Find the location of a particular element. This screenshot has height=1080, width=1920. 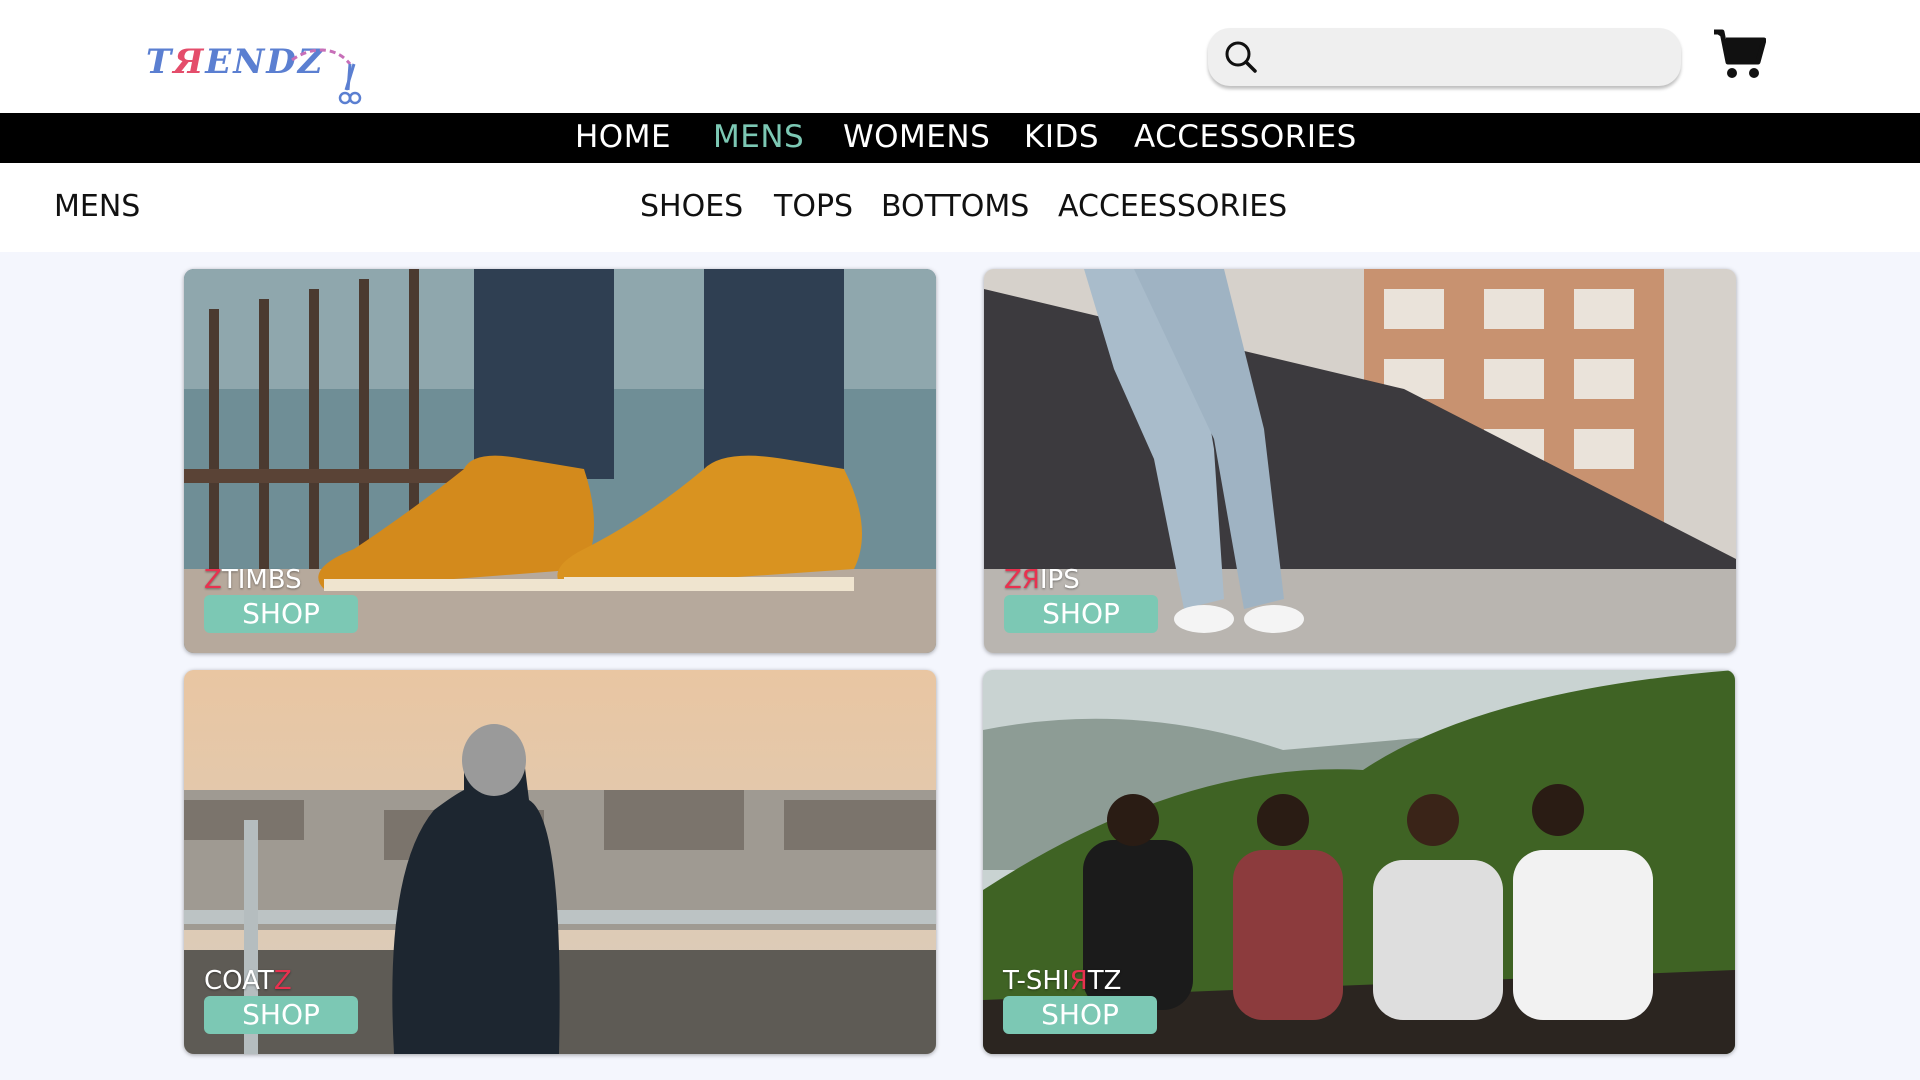

category-subnav: MENS SHOES TOPS BOTTOMS ACCEESSORIES is located at coordinates (960, 207).